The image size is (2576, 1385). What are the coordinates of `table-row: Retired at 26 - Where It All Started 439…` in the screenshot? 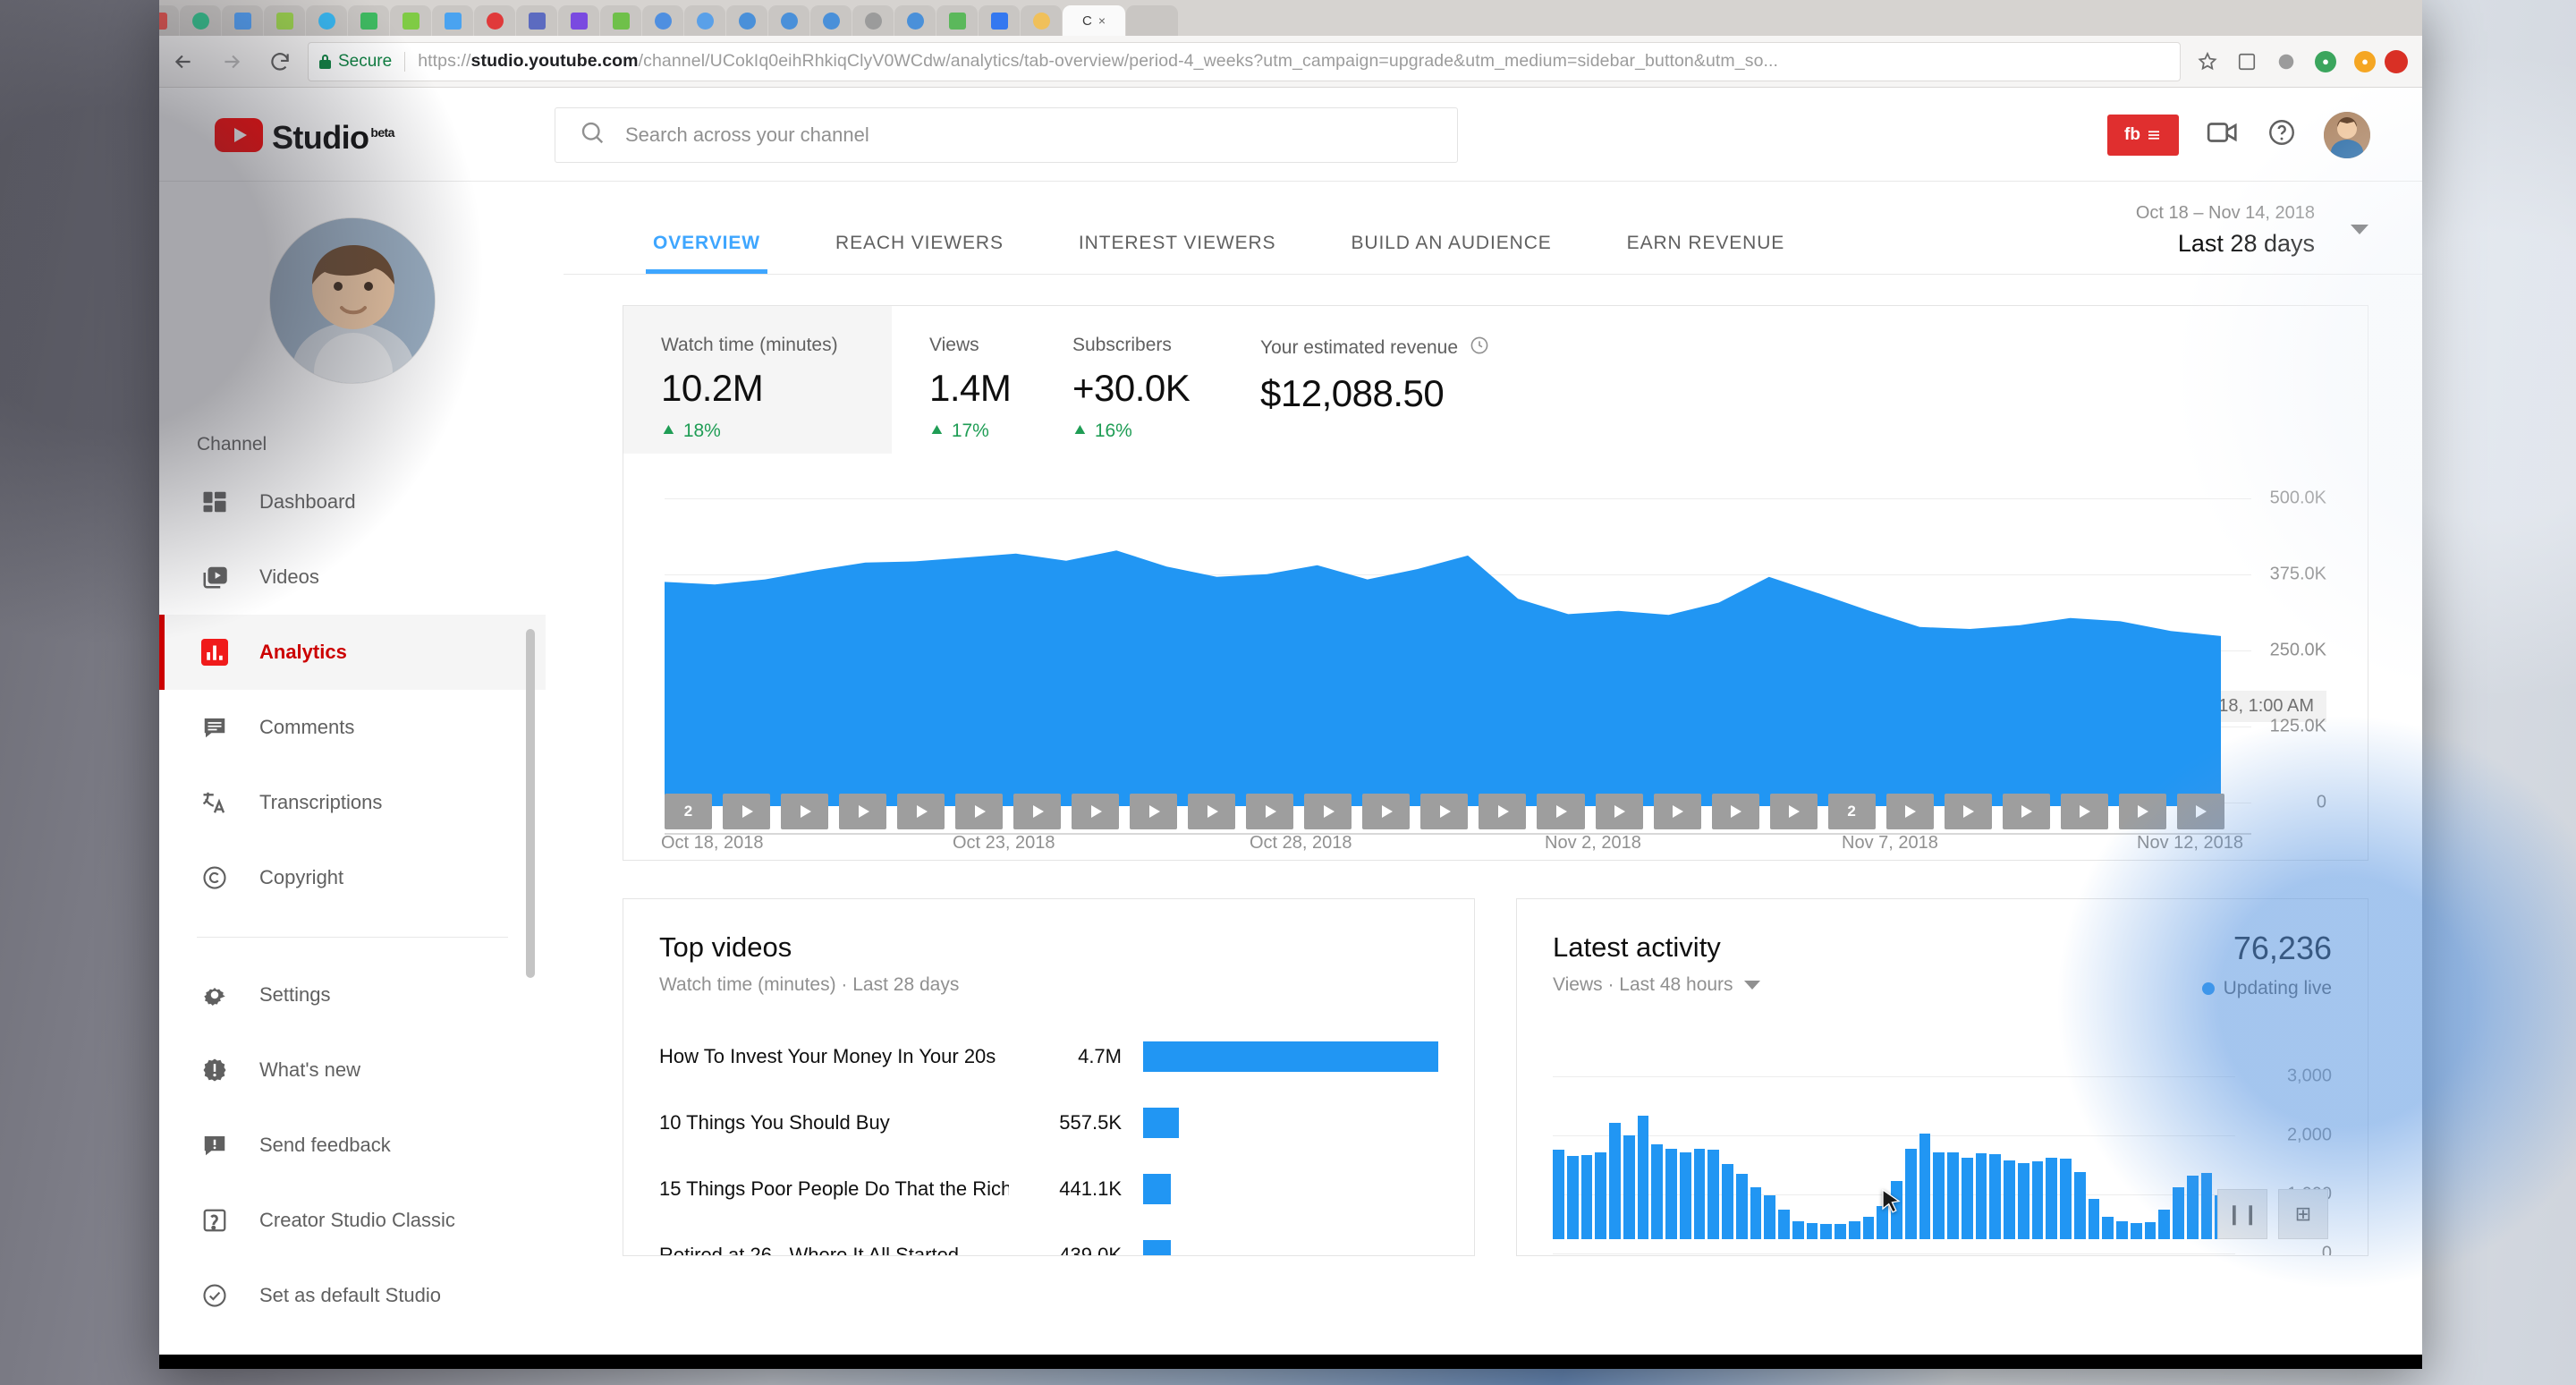 It's located at (1048, 1240).